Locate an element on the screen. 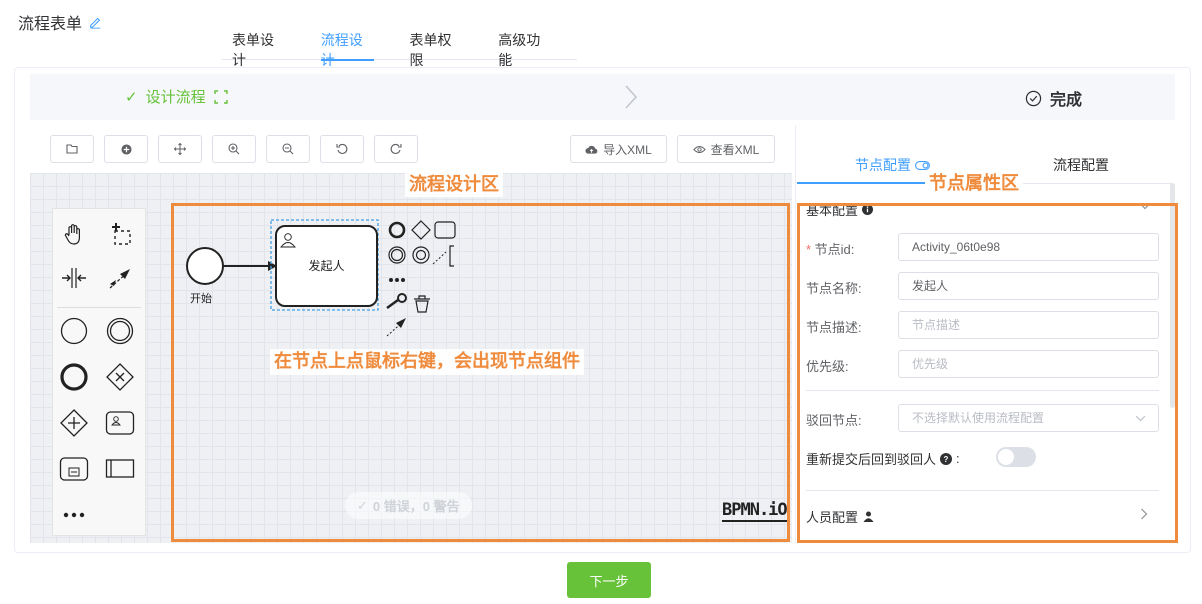 This screenshot has width=1202, height=604. tab-advanced: 高级功能 is located at coordinates (524, 49).